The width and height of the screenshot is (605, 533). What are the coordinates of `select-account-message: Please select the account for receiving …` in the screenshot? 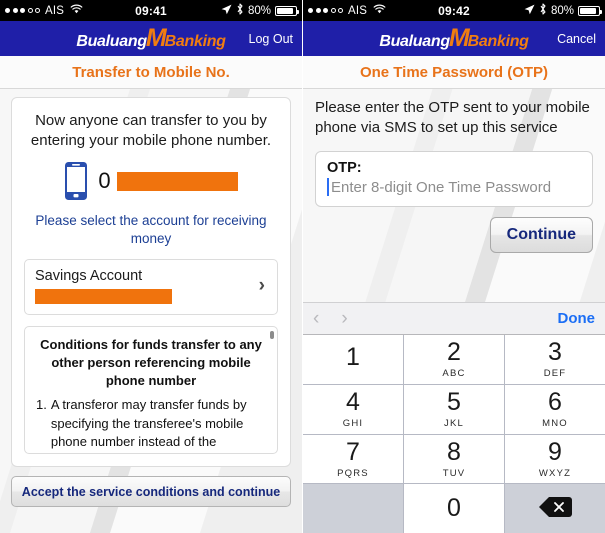 It's located at (151, 230).